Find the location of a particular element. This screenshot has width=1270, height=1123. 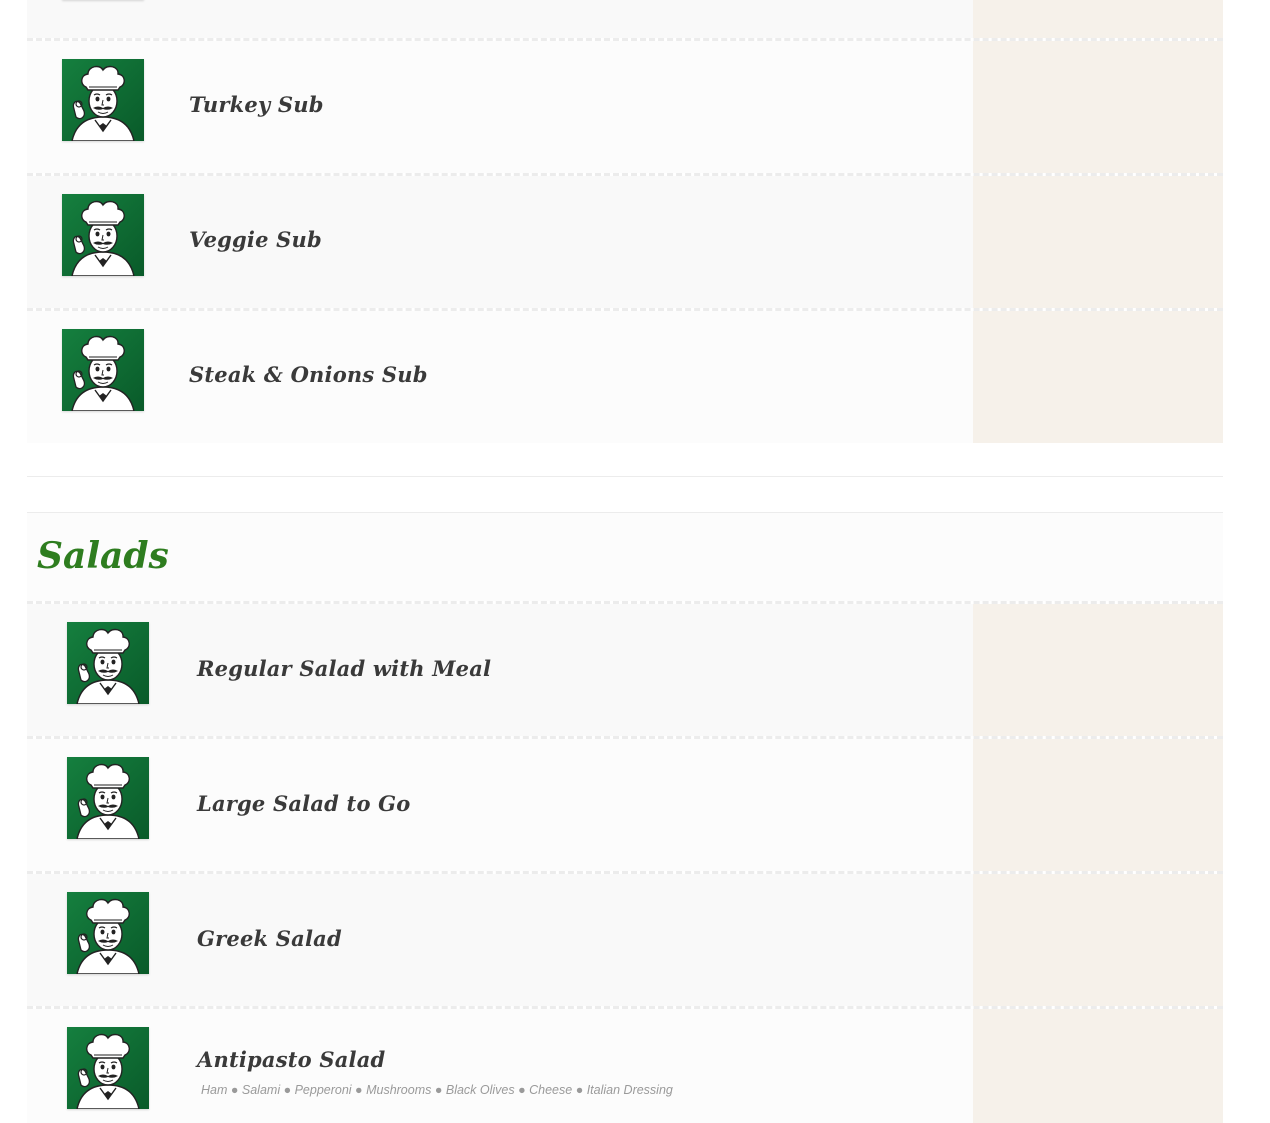

item-name: Greek Salad is located at coordinates (269, 938).